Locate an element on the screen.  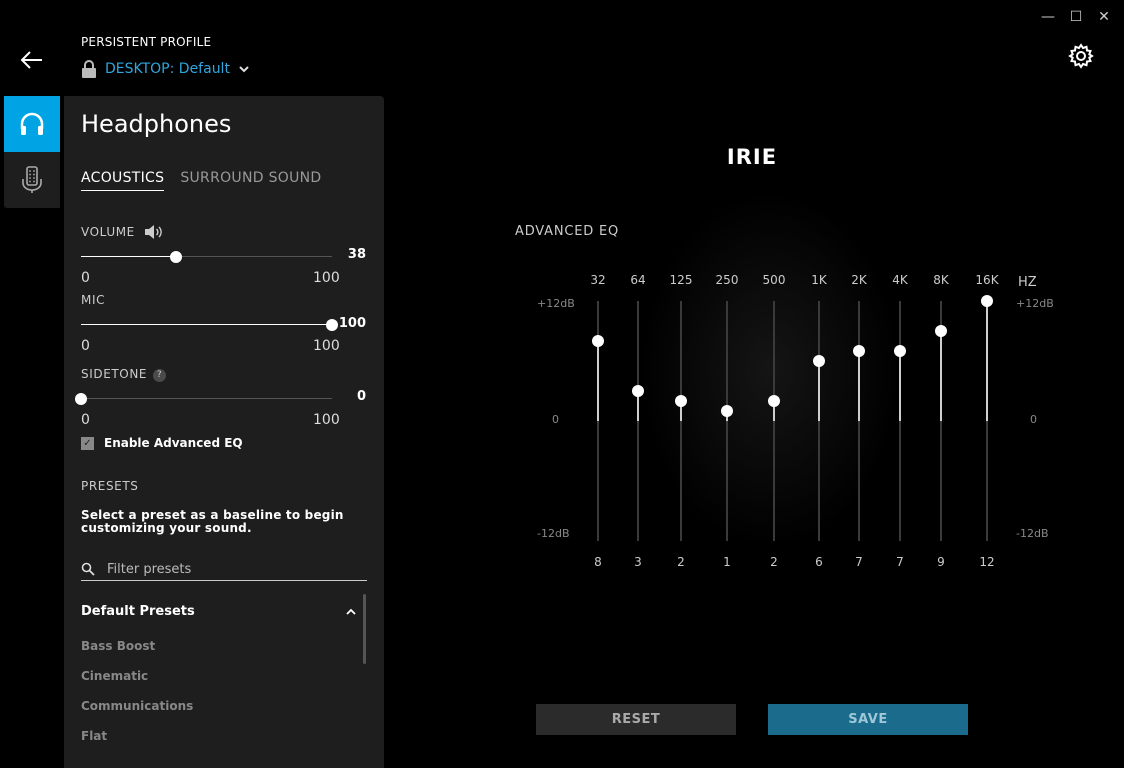
arrow-left-icon is located at coordinates (31, 60).